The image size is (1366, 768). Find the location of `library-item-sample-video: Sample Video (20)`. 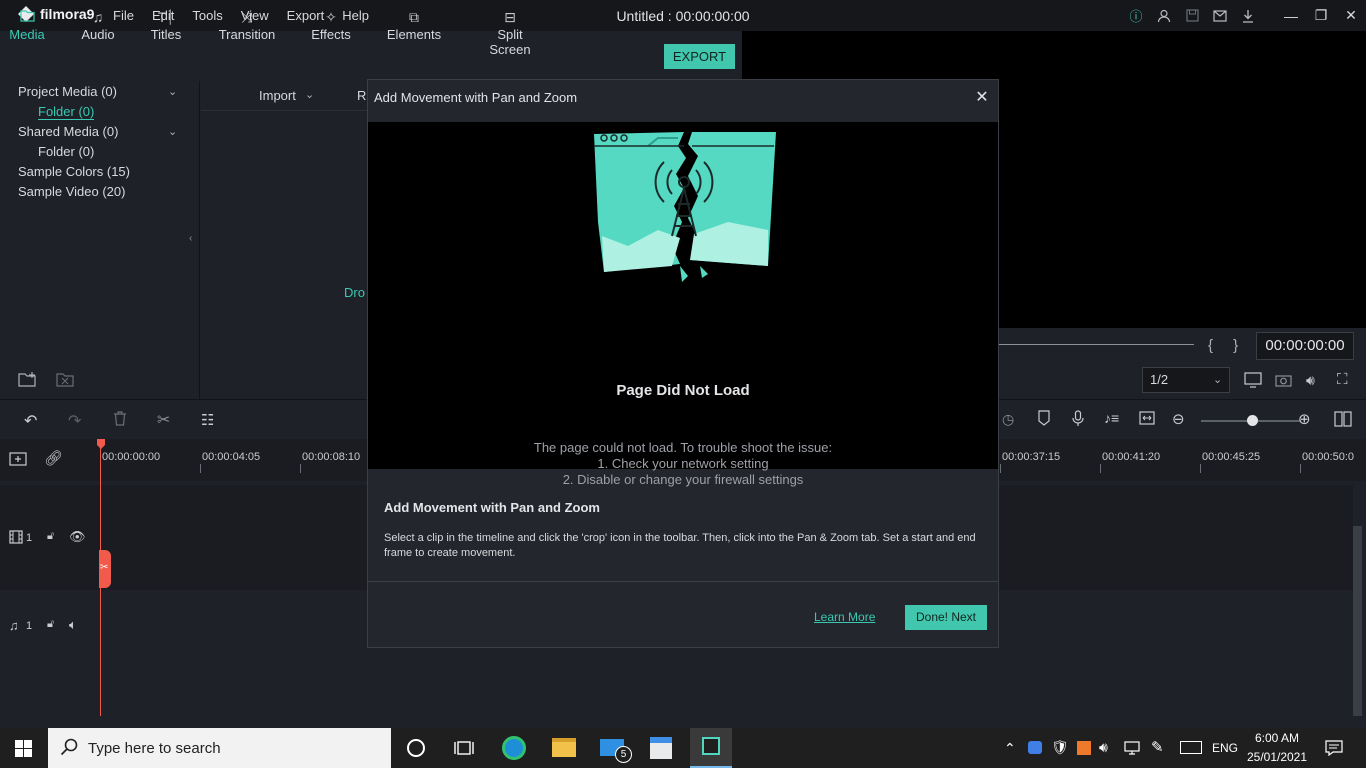

library-item-sample-video: Sample Video (20) is located at coordinates (71, 191).